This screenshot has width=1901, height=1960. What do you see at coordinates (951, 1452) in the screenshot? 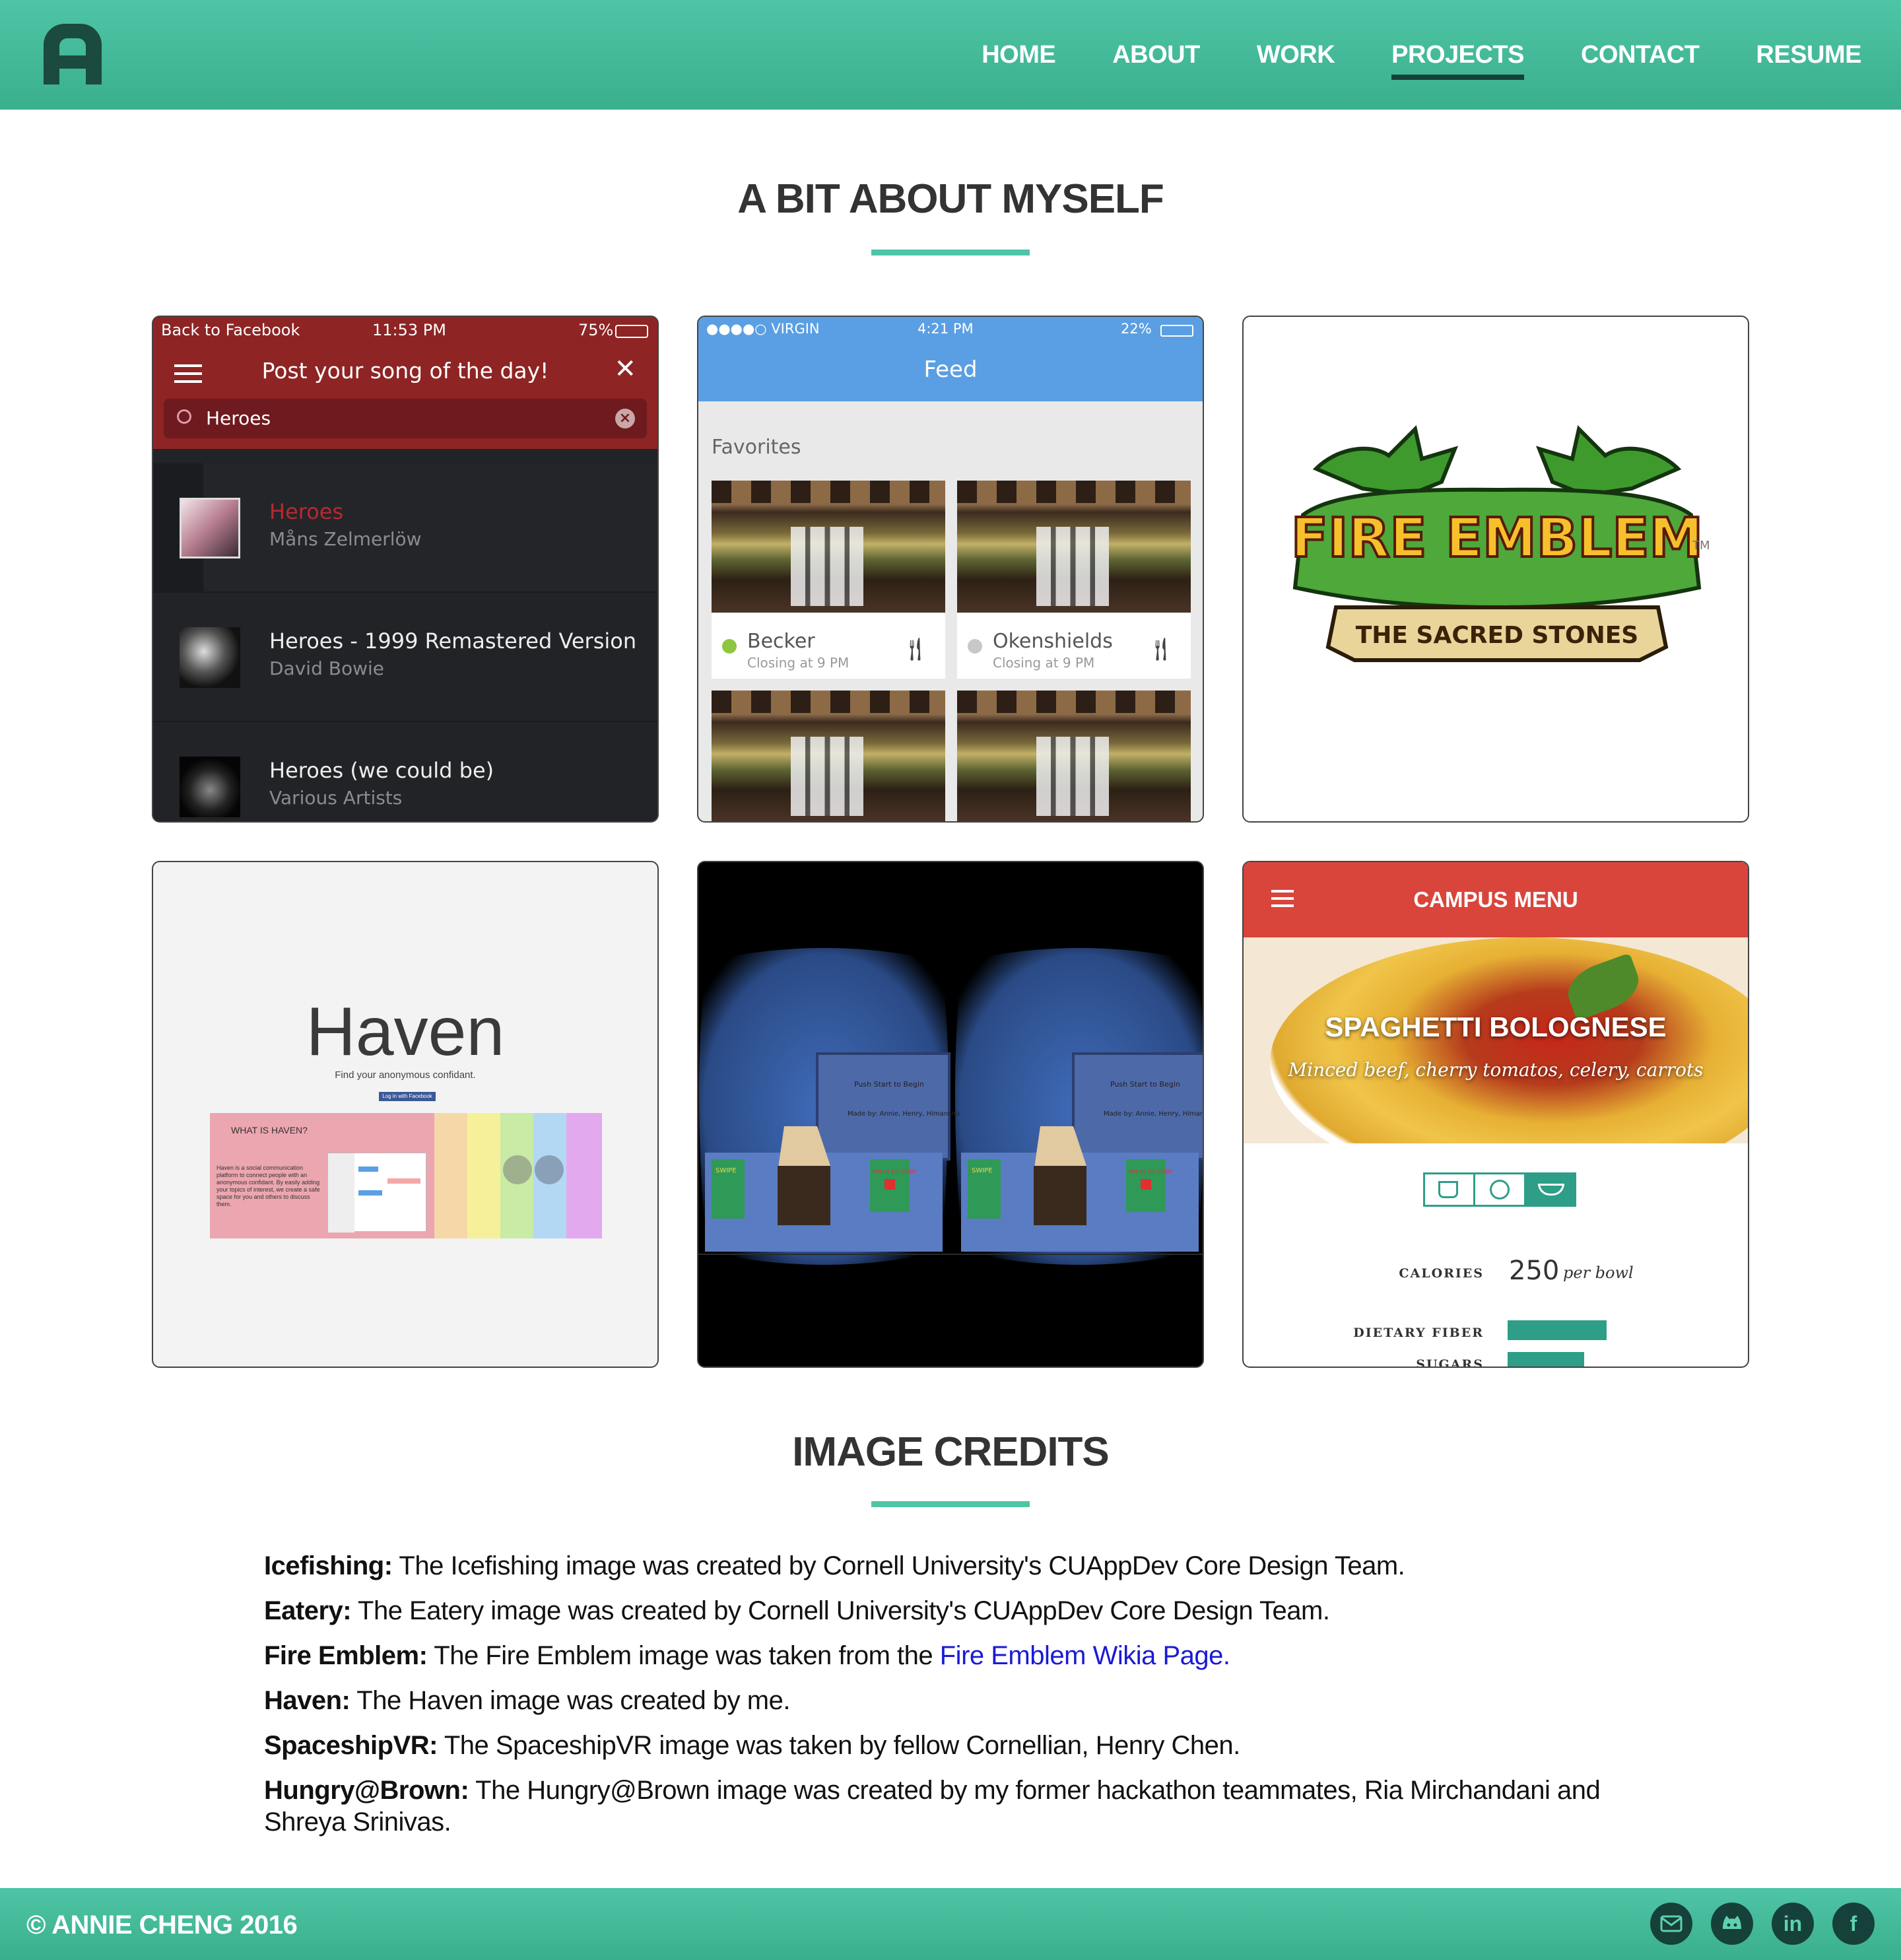
I see `credits-title: IMAGE CREDITS` at bounding box center [951, 1452].